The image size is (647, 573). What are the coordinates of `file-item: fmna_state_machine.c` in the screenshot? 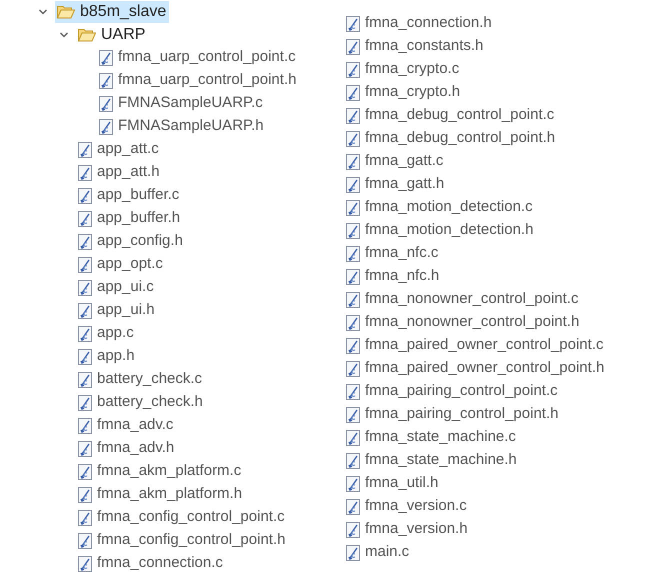 It's located at (431, 437).